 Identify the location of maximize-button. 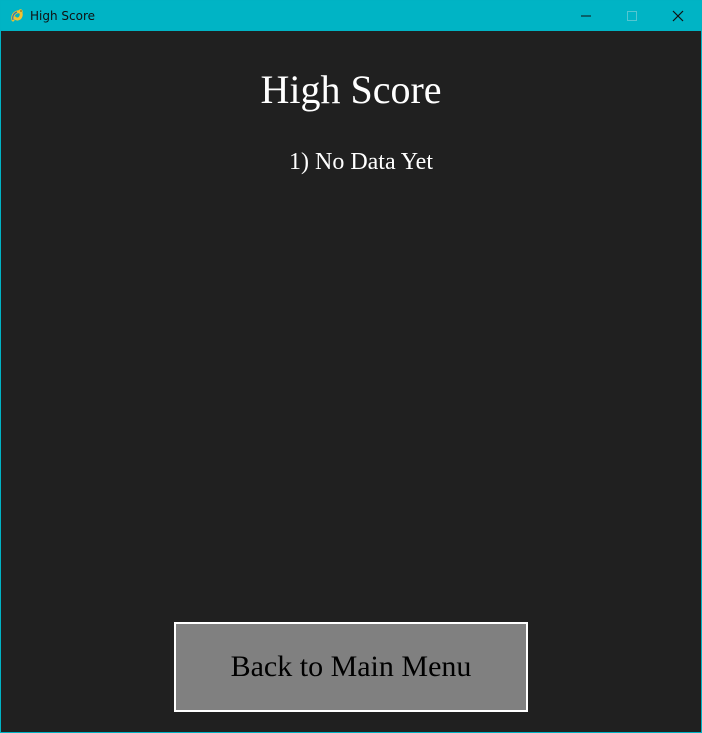
(632, 16).